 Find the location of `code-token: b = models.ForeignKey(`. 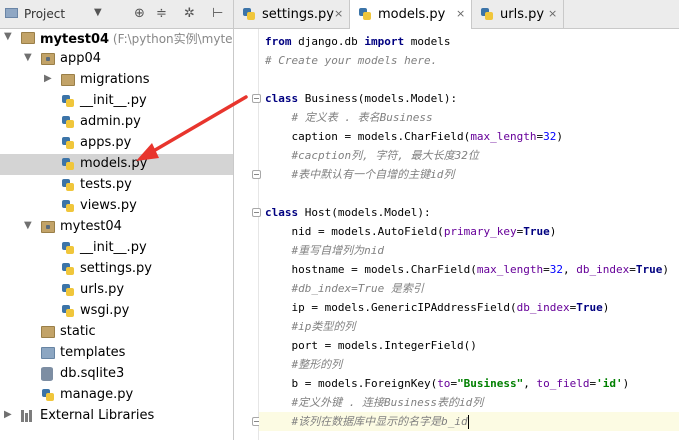

code-token: b = models.ForeignKey( is located at coordinates (351, 383).